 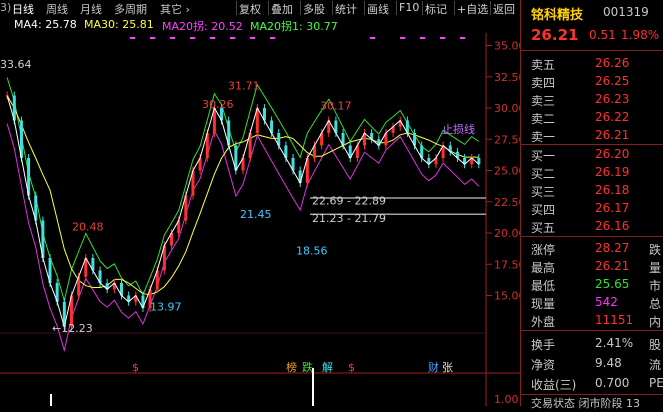 I want to click on y-tick-label: 22.50, so click(x=507, y=202).